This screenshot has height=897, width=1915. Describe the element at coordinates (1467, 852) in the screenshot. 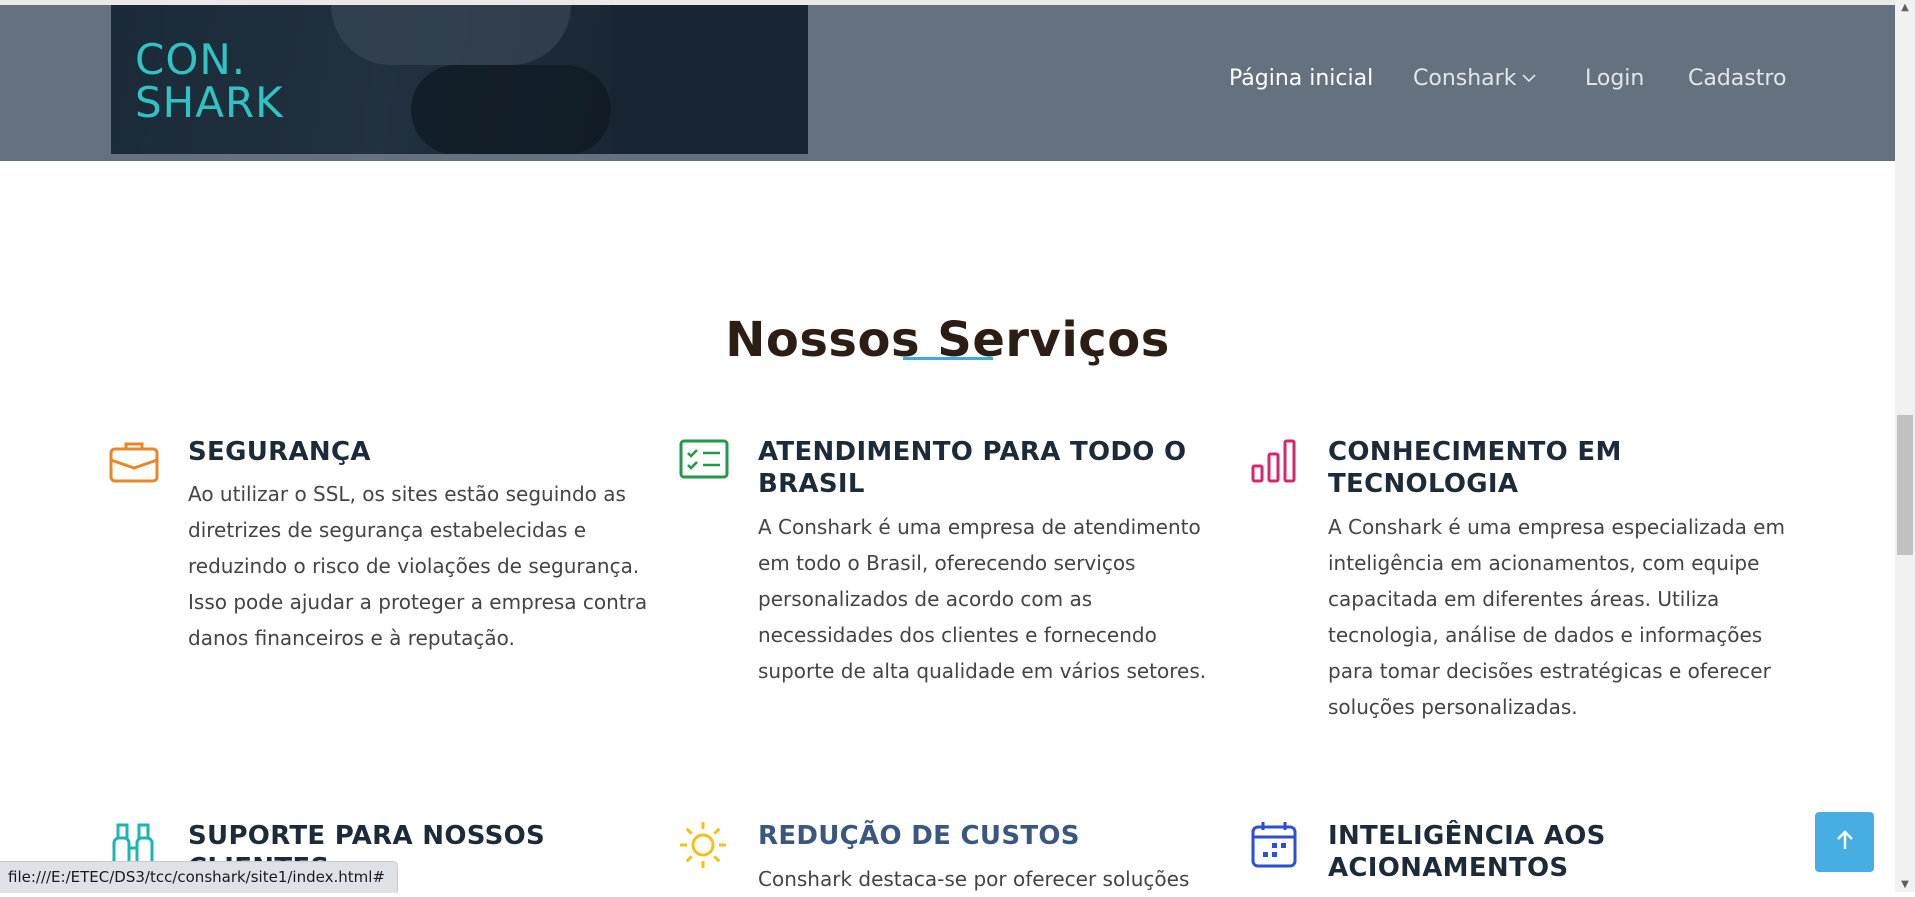

I see `service-title-inteligencia: INTELIGÊNCIA AOS ACIONAMENTOS` at that location.